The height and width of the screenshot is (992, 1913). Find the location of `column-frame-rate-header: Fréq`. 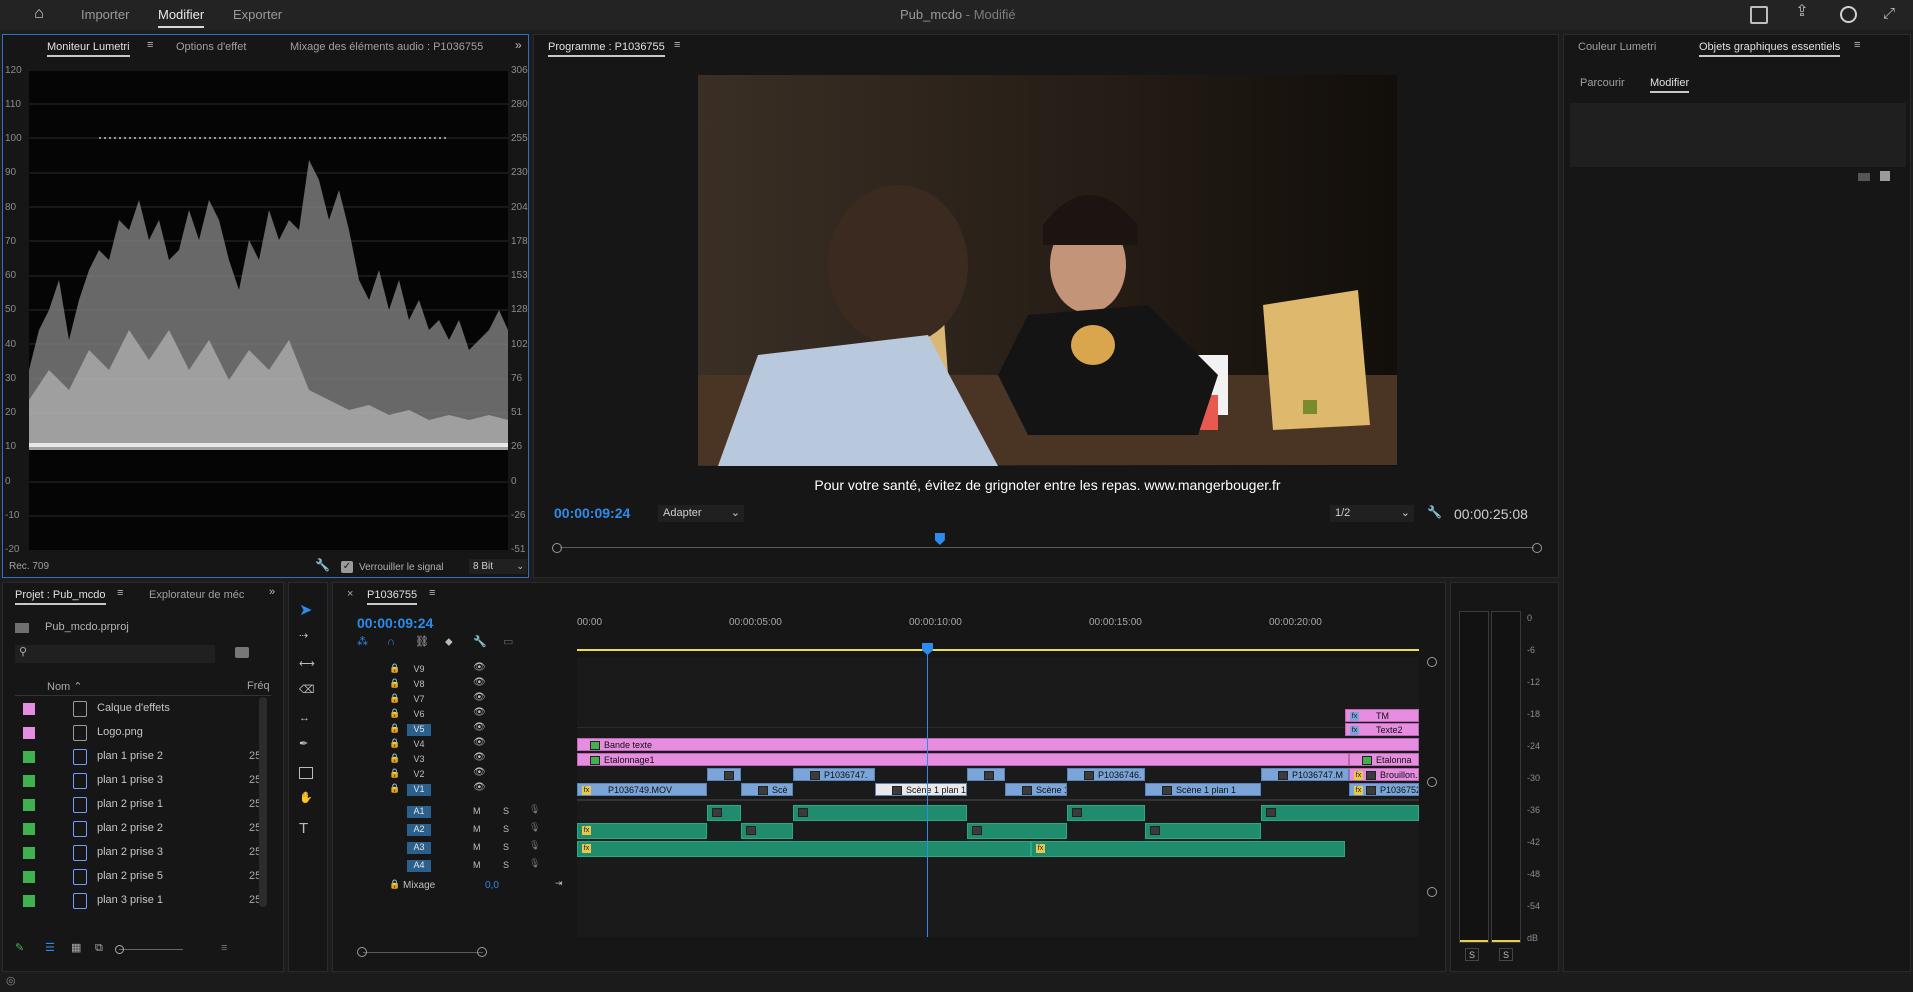

column-frame-rate-header: Fréq is located at coordinates (258, 686).